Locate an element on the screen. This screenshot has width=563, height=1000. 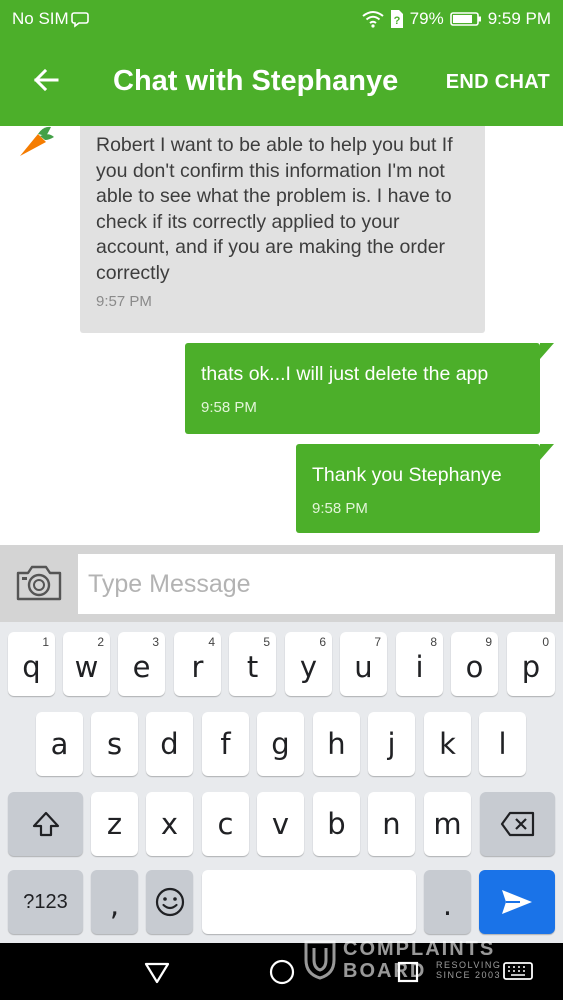
key-w: 2w is located at coordinates (86, 664).